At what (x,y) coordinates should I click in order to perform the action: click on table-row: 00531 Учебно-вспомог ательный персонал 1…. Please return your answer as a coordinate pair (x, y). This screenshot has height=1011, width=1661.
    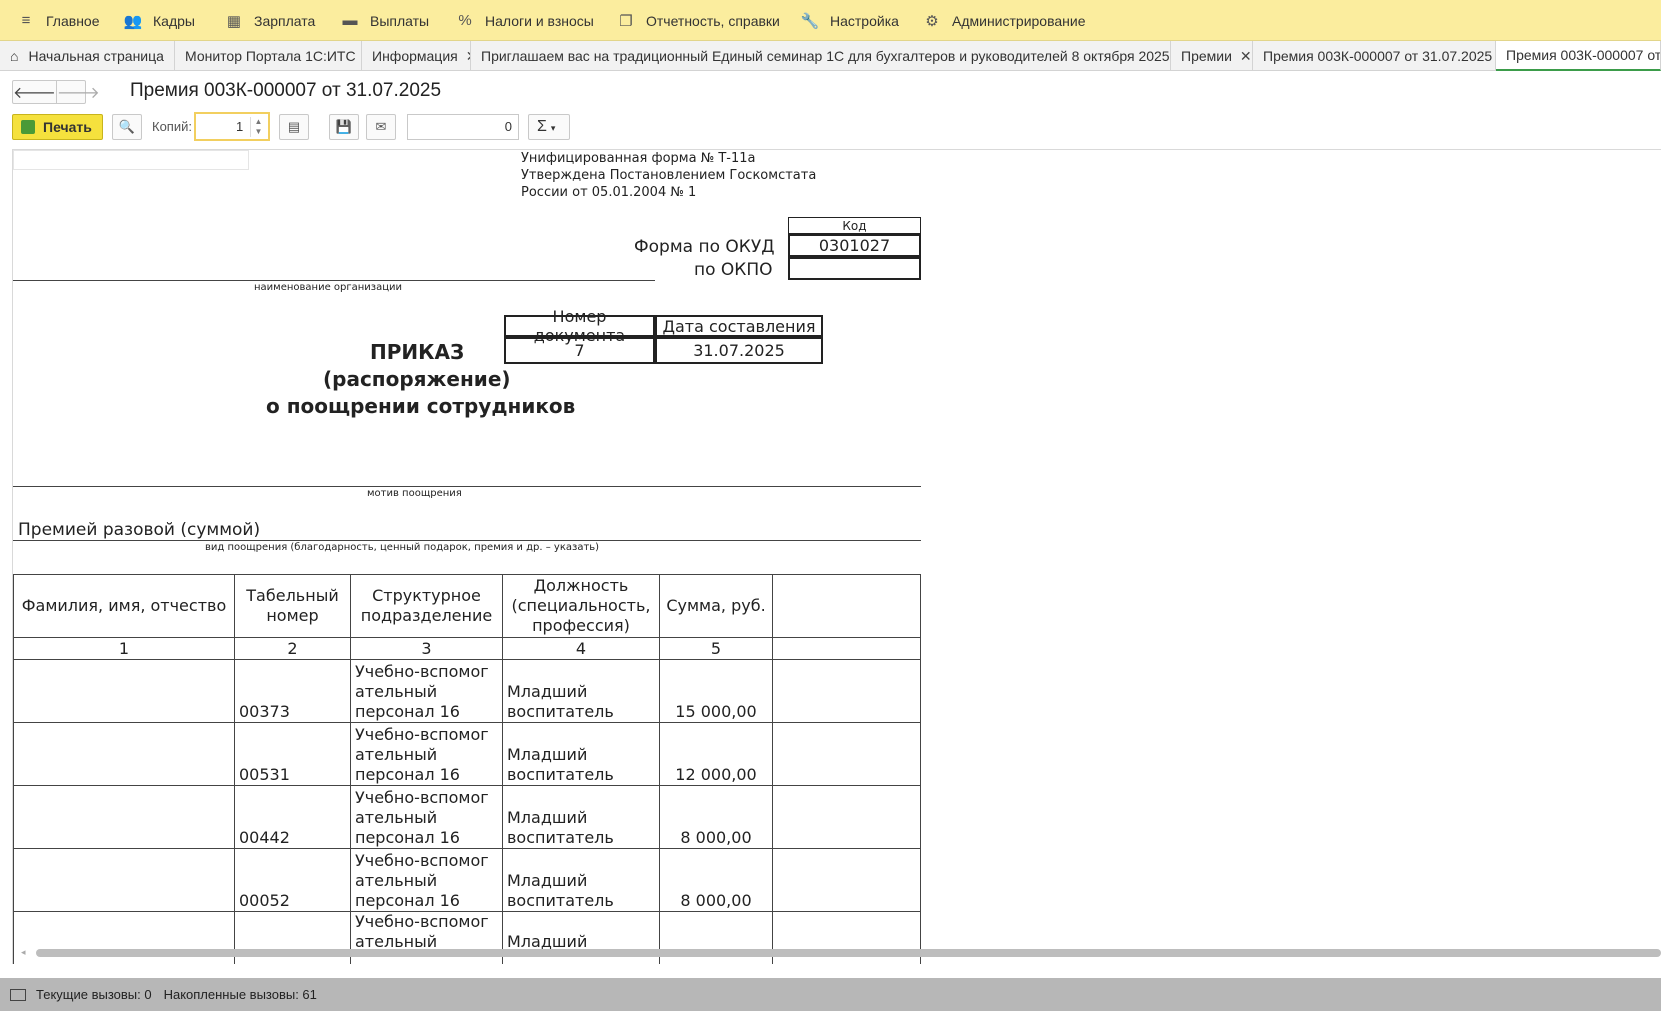
    Looking at the image, I should click on (467, 754).